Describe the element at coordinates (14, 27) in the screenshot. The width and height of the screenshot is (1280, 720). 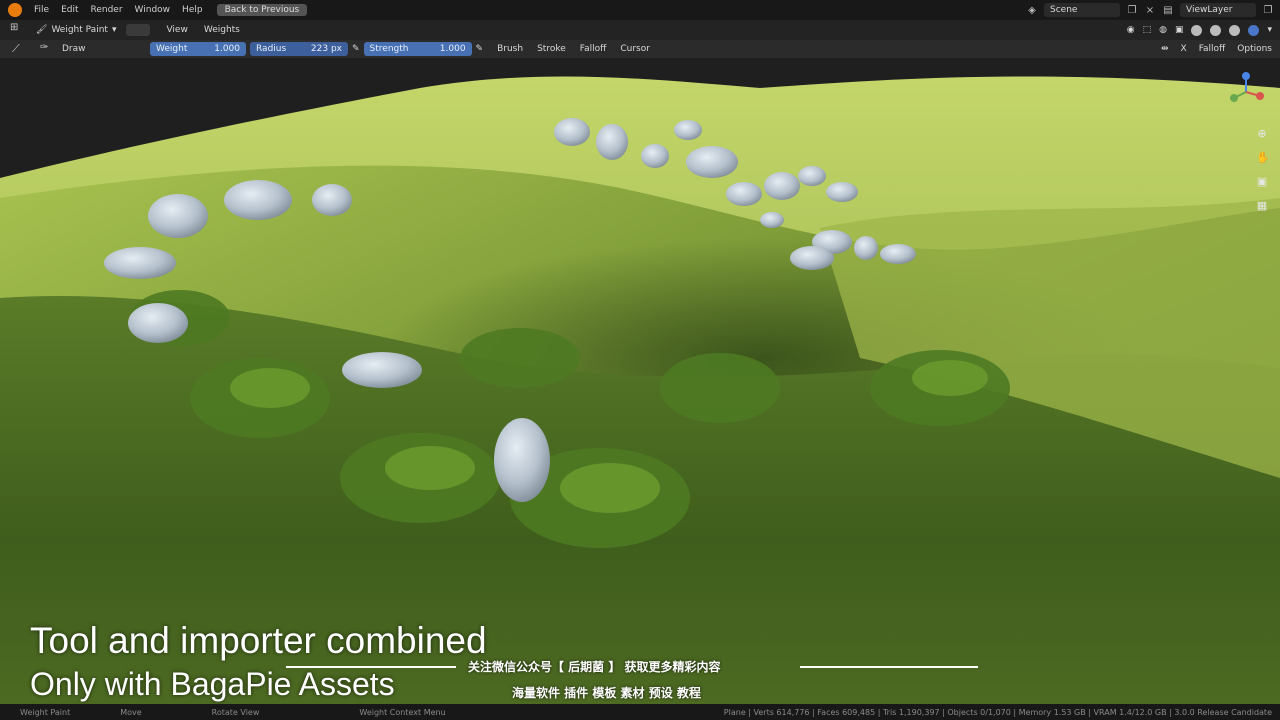
I see `editor-type-icon: ⊞` at that location.